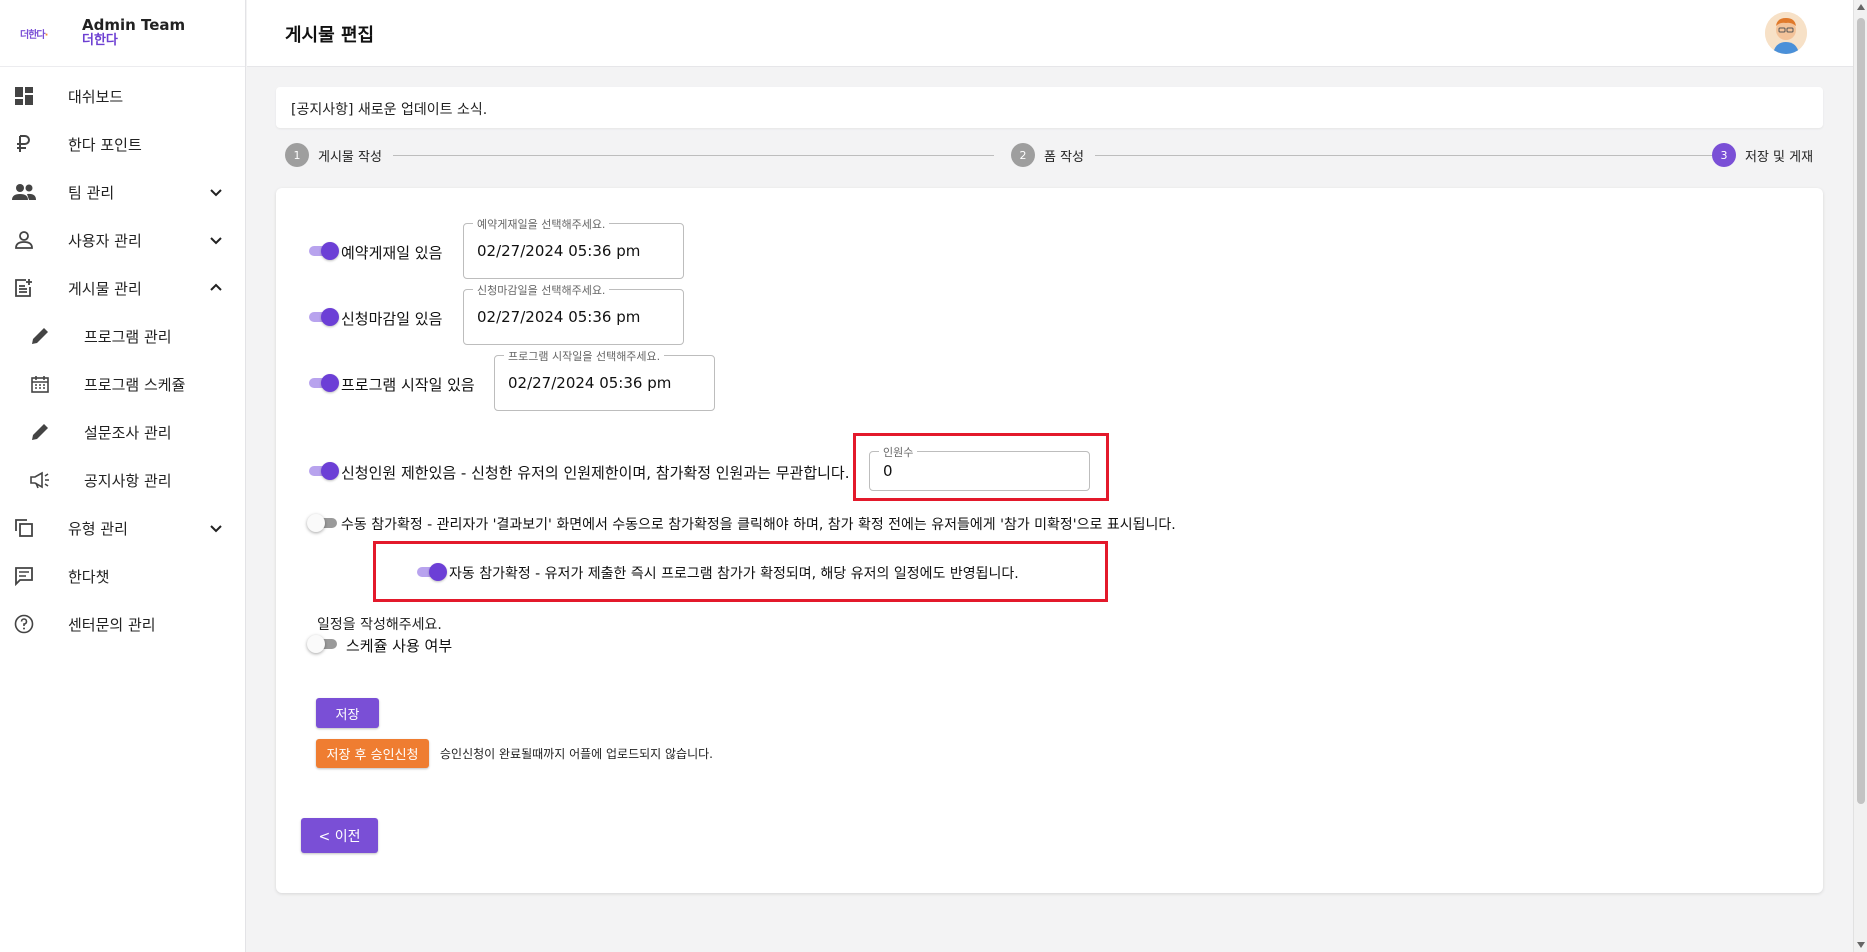 The width and height of the screenshot is (1867, 952). Describe the element at coordinates (24, 528) in the screenshot. I see `copy-icon` at that location.